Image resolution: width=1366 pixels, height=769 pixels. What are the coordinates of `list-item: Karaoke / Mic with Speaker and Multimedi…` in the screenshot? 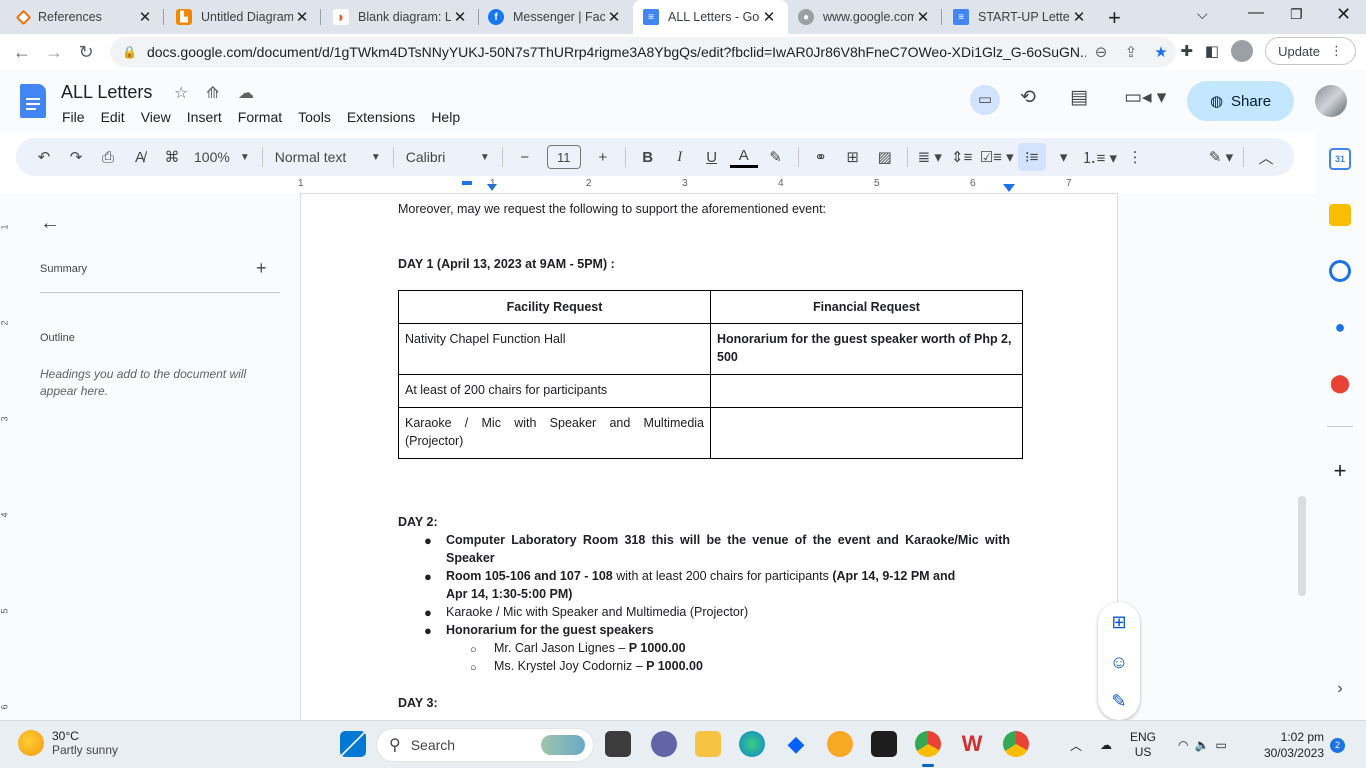 It's located at (597, 612).